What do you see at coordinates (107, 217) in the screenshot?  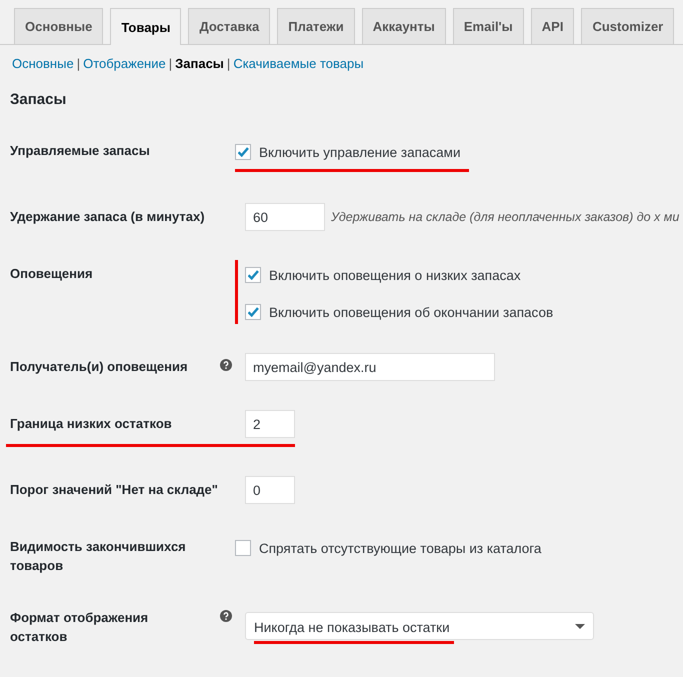 I see `field-label: Удержание запаса (в минутах)` at bounding box center [107, 217].